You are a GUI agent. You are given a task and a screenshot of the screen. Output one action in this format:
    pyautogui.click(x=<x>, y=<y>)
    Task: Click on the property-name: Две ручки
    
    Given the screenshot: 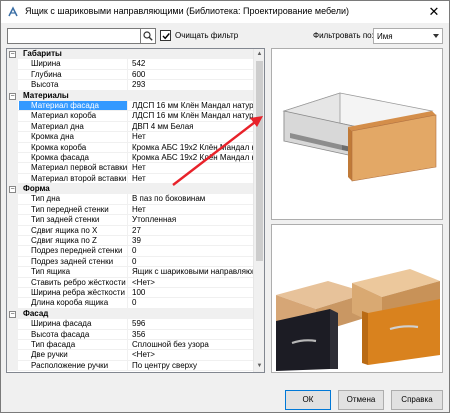 What is the action you would take?
    pyautogui.click(x=73, y=355)
    